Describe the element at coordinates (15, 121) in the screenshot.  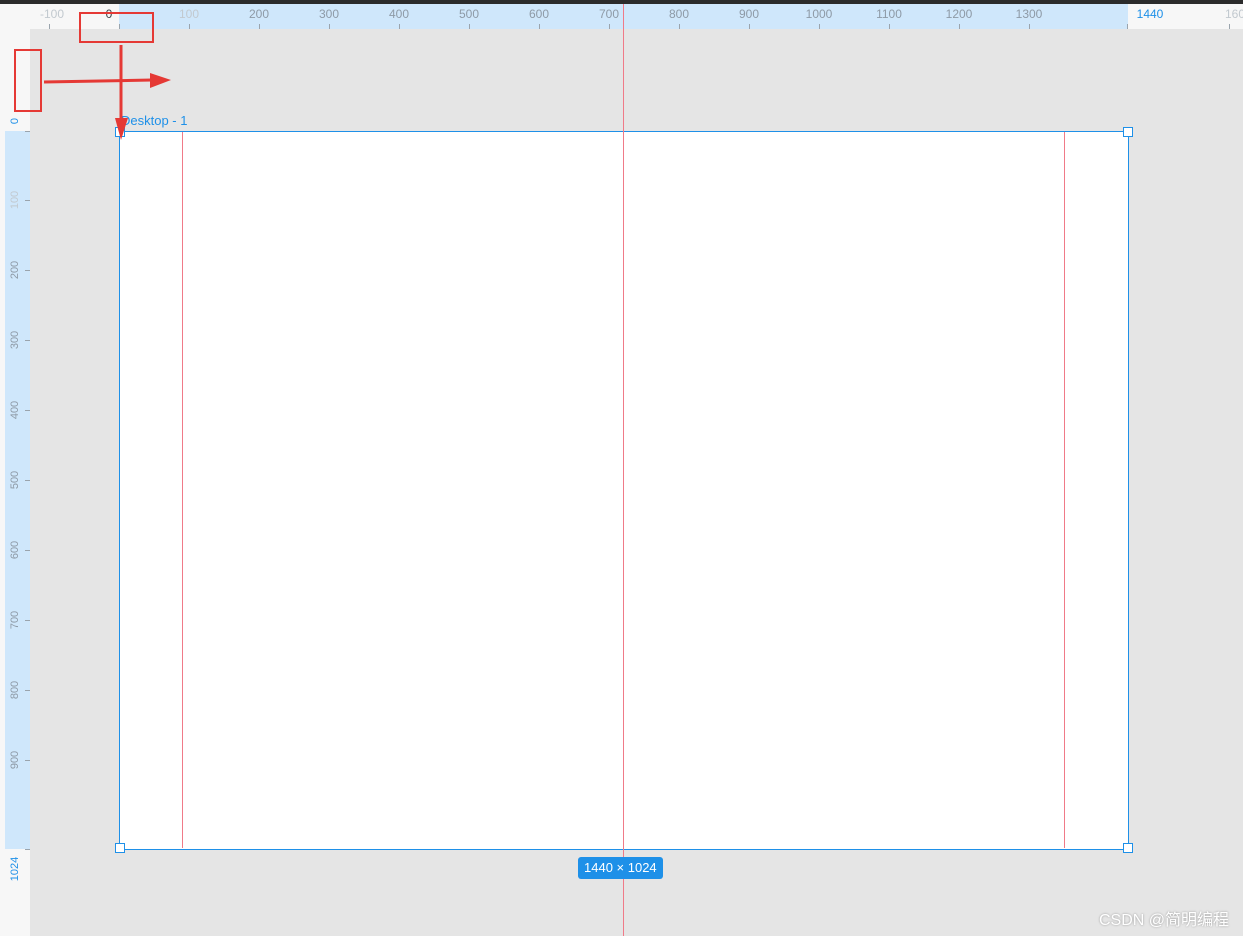
I see `ruler-label-origin: 0` at that location.